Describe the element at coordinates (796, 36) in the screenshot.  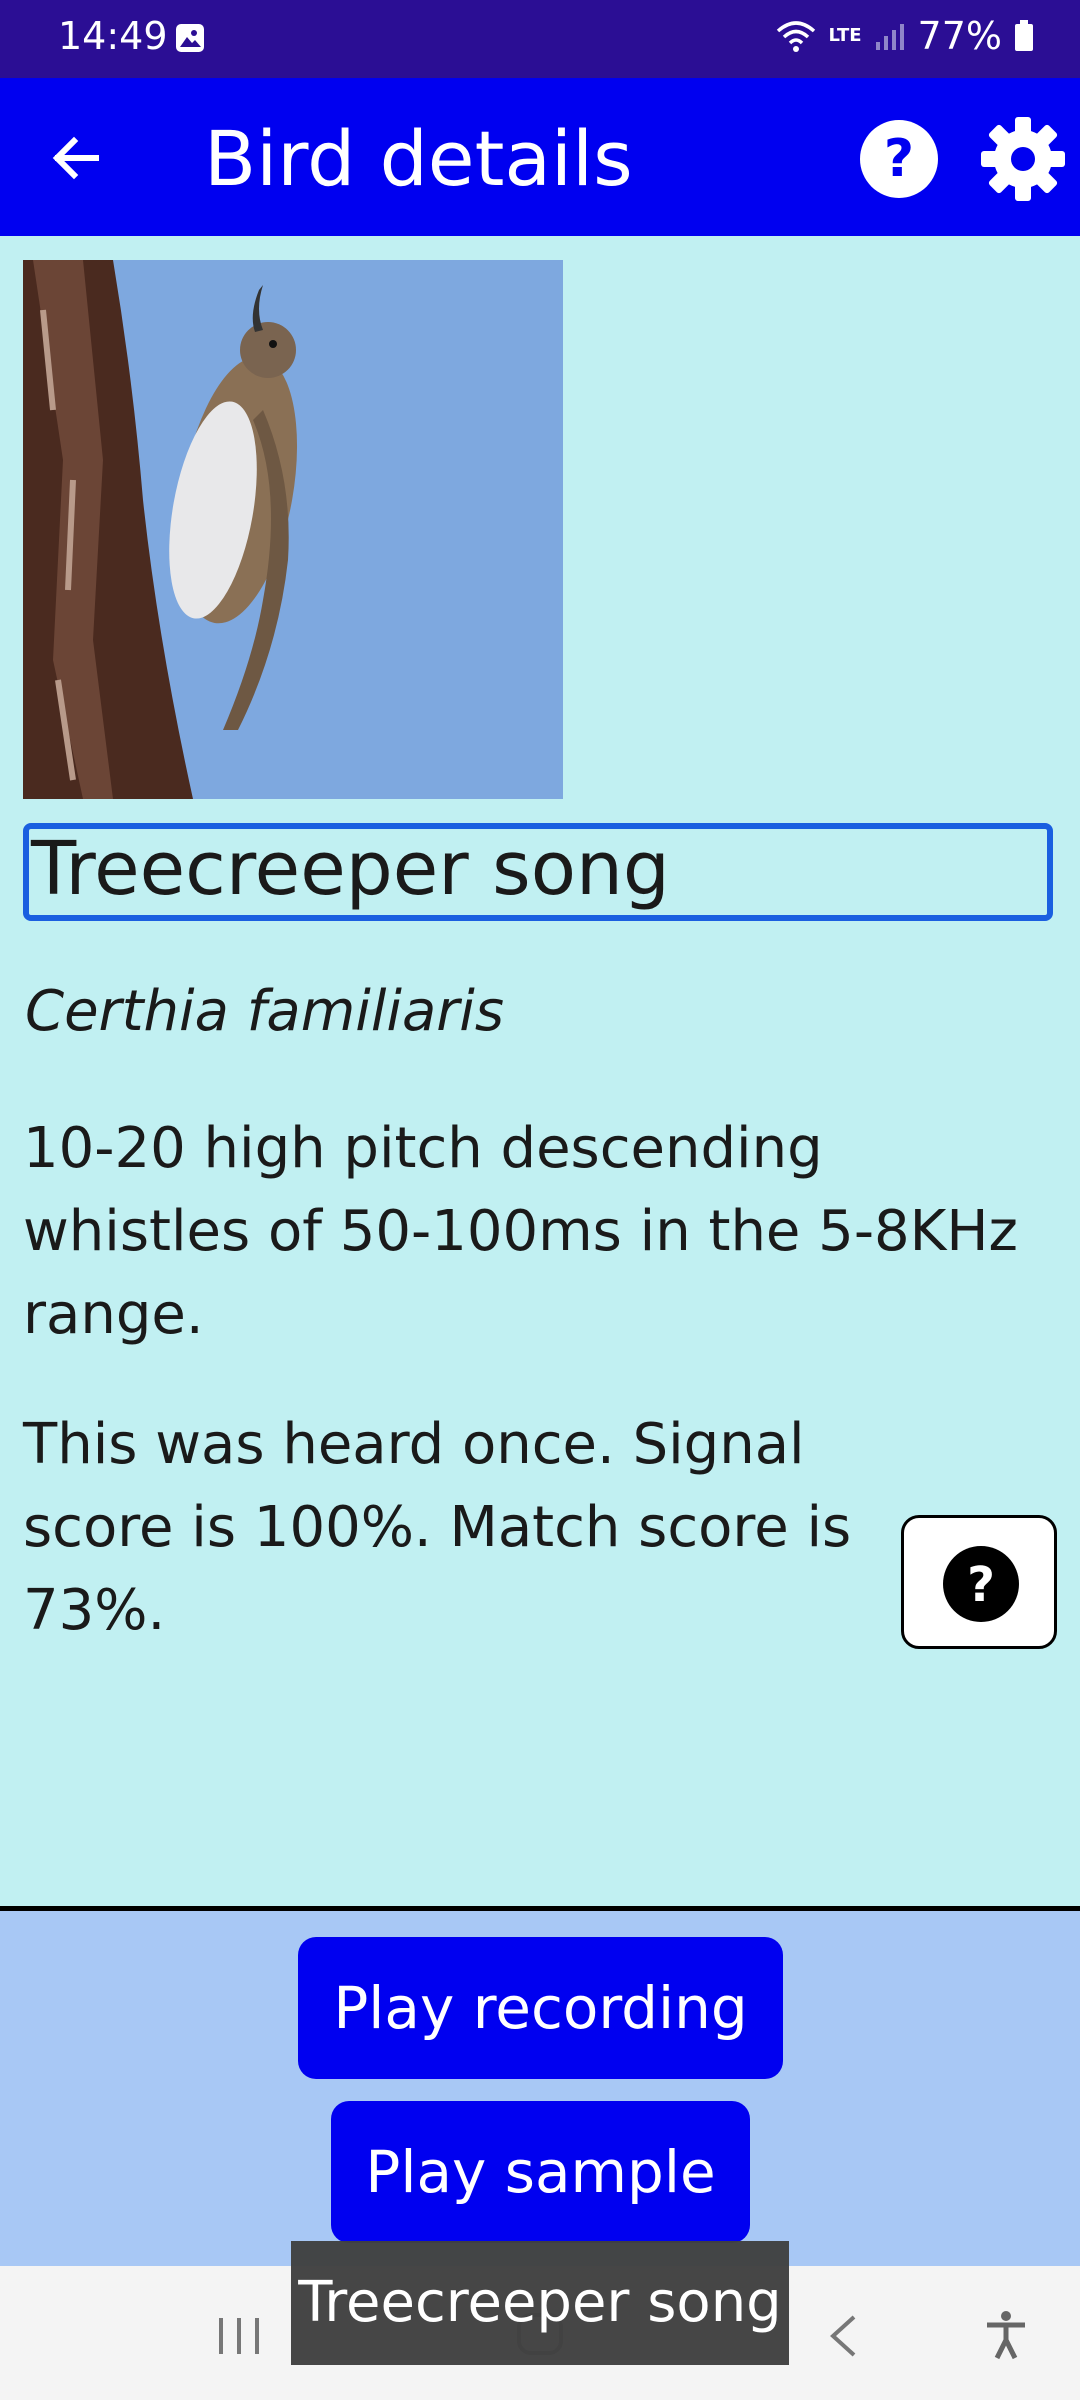
I see `wifi-icon` at that location.